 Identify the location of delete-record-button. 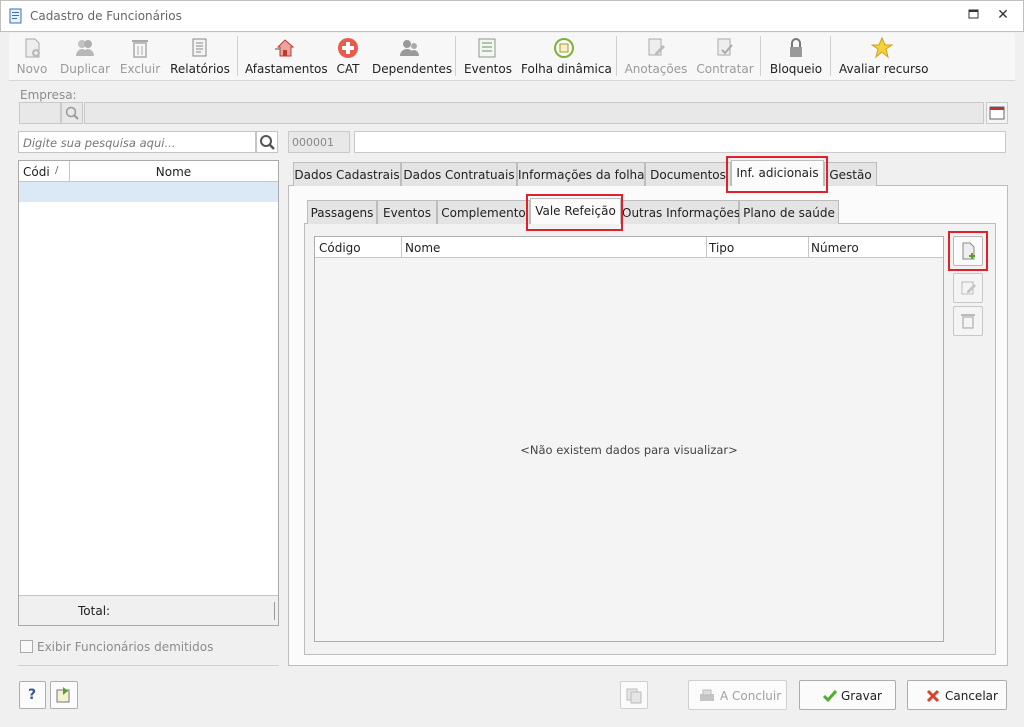
(968, 321).